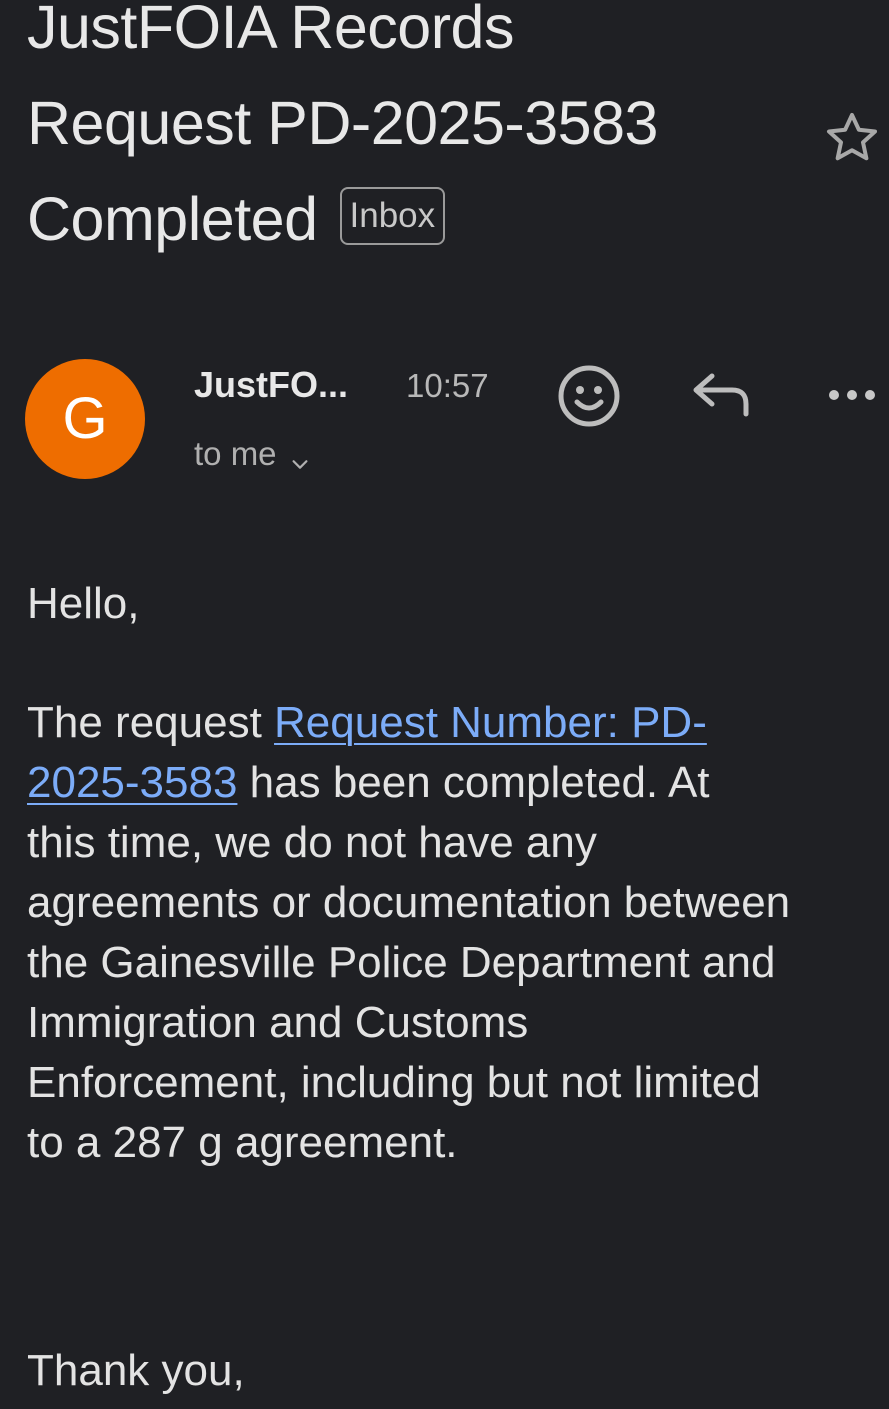  Describe the element at coordinates (447, 385) in the screenshot. I see `received-time: 10:57` at that location.